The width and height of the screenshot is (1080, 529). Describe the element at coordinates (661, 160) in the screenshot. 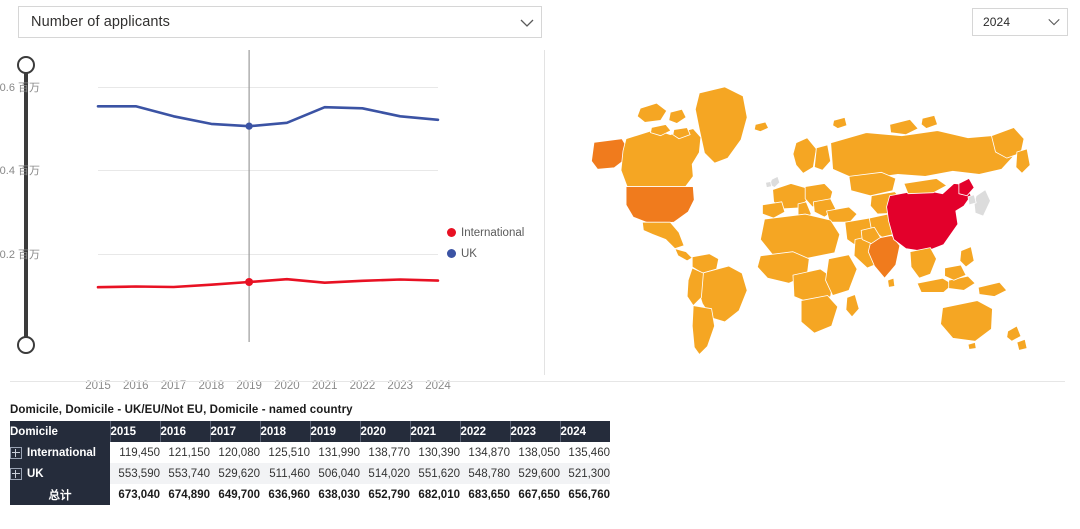

I see `map-region-canada` at that location.